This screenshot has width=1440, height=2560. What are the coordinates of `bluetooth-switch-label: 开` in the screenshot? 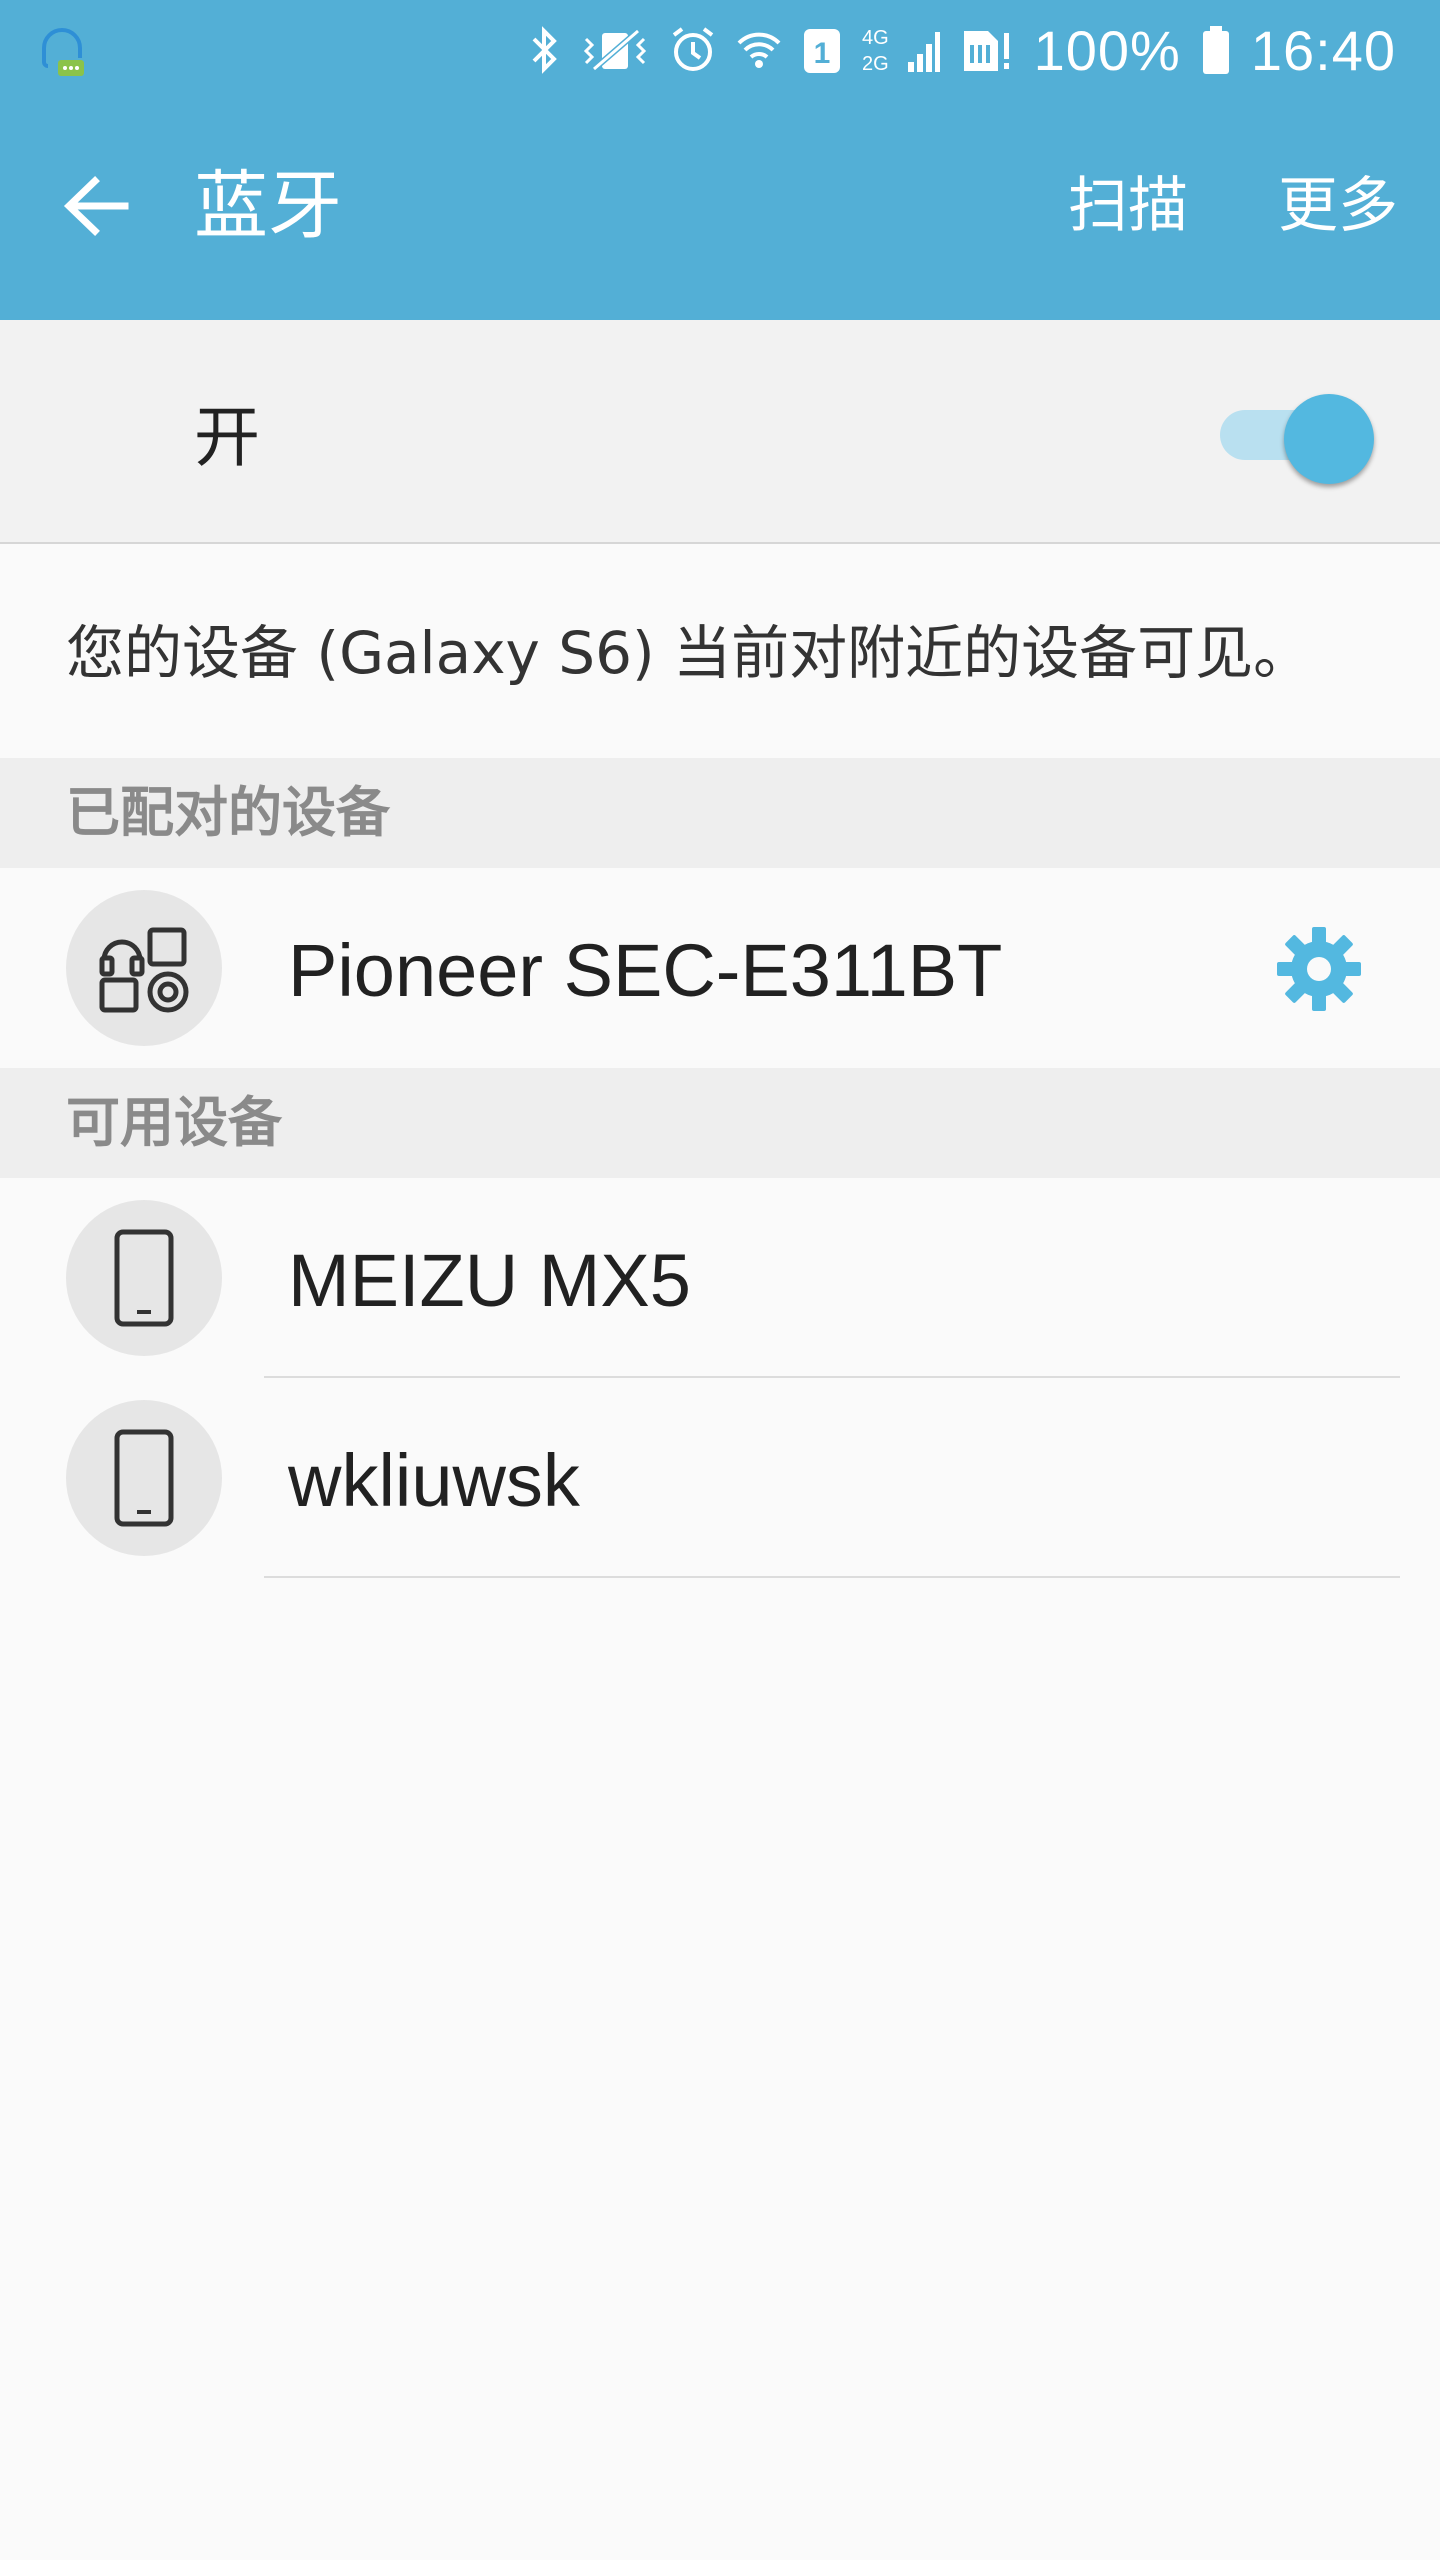 It's located at (227, 437).